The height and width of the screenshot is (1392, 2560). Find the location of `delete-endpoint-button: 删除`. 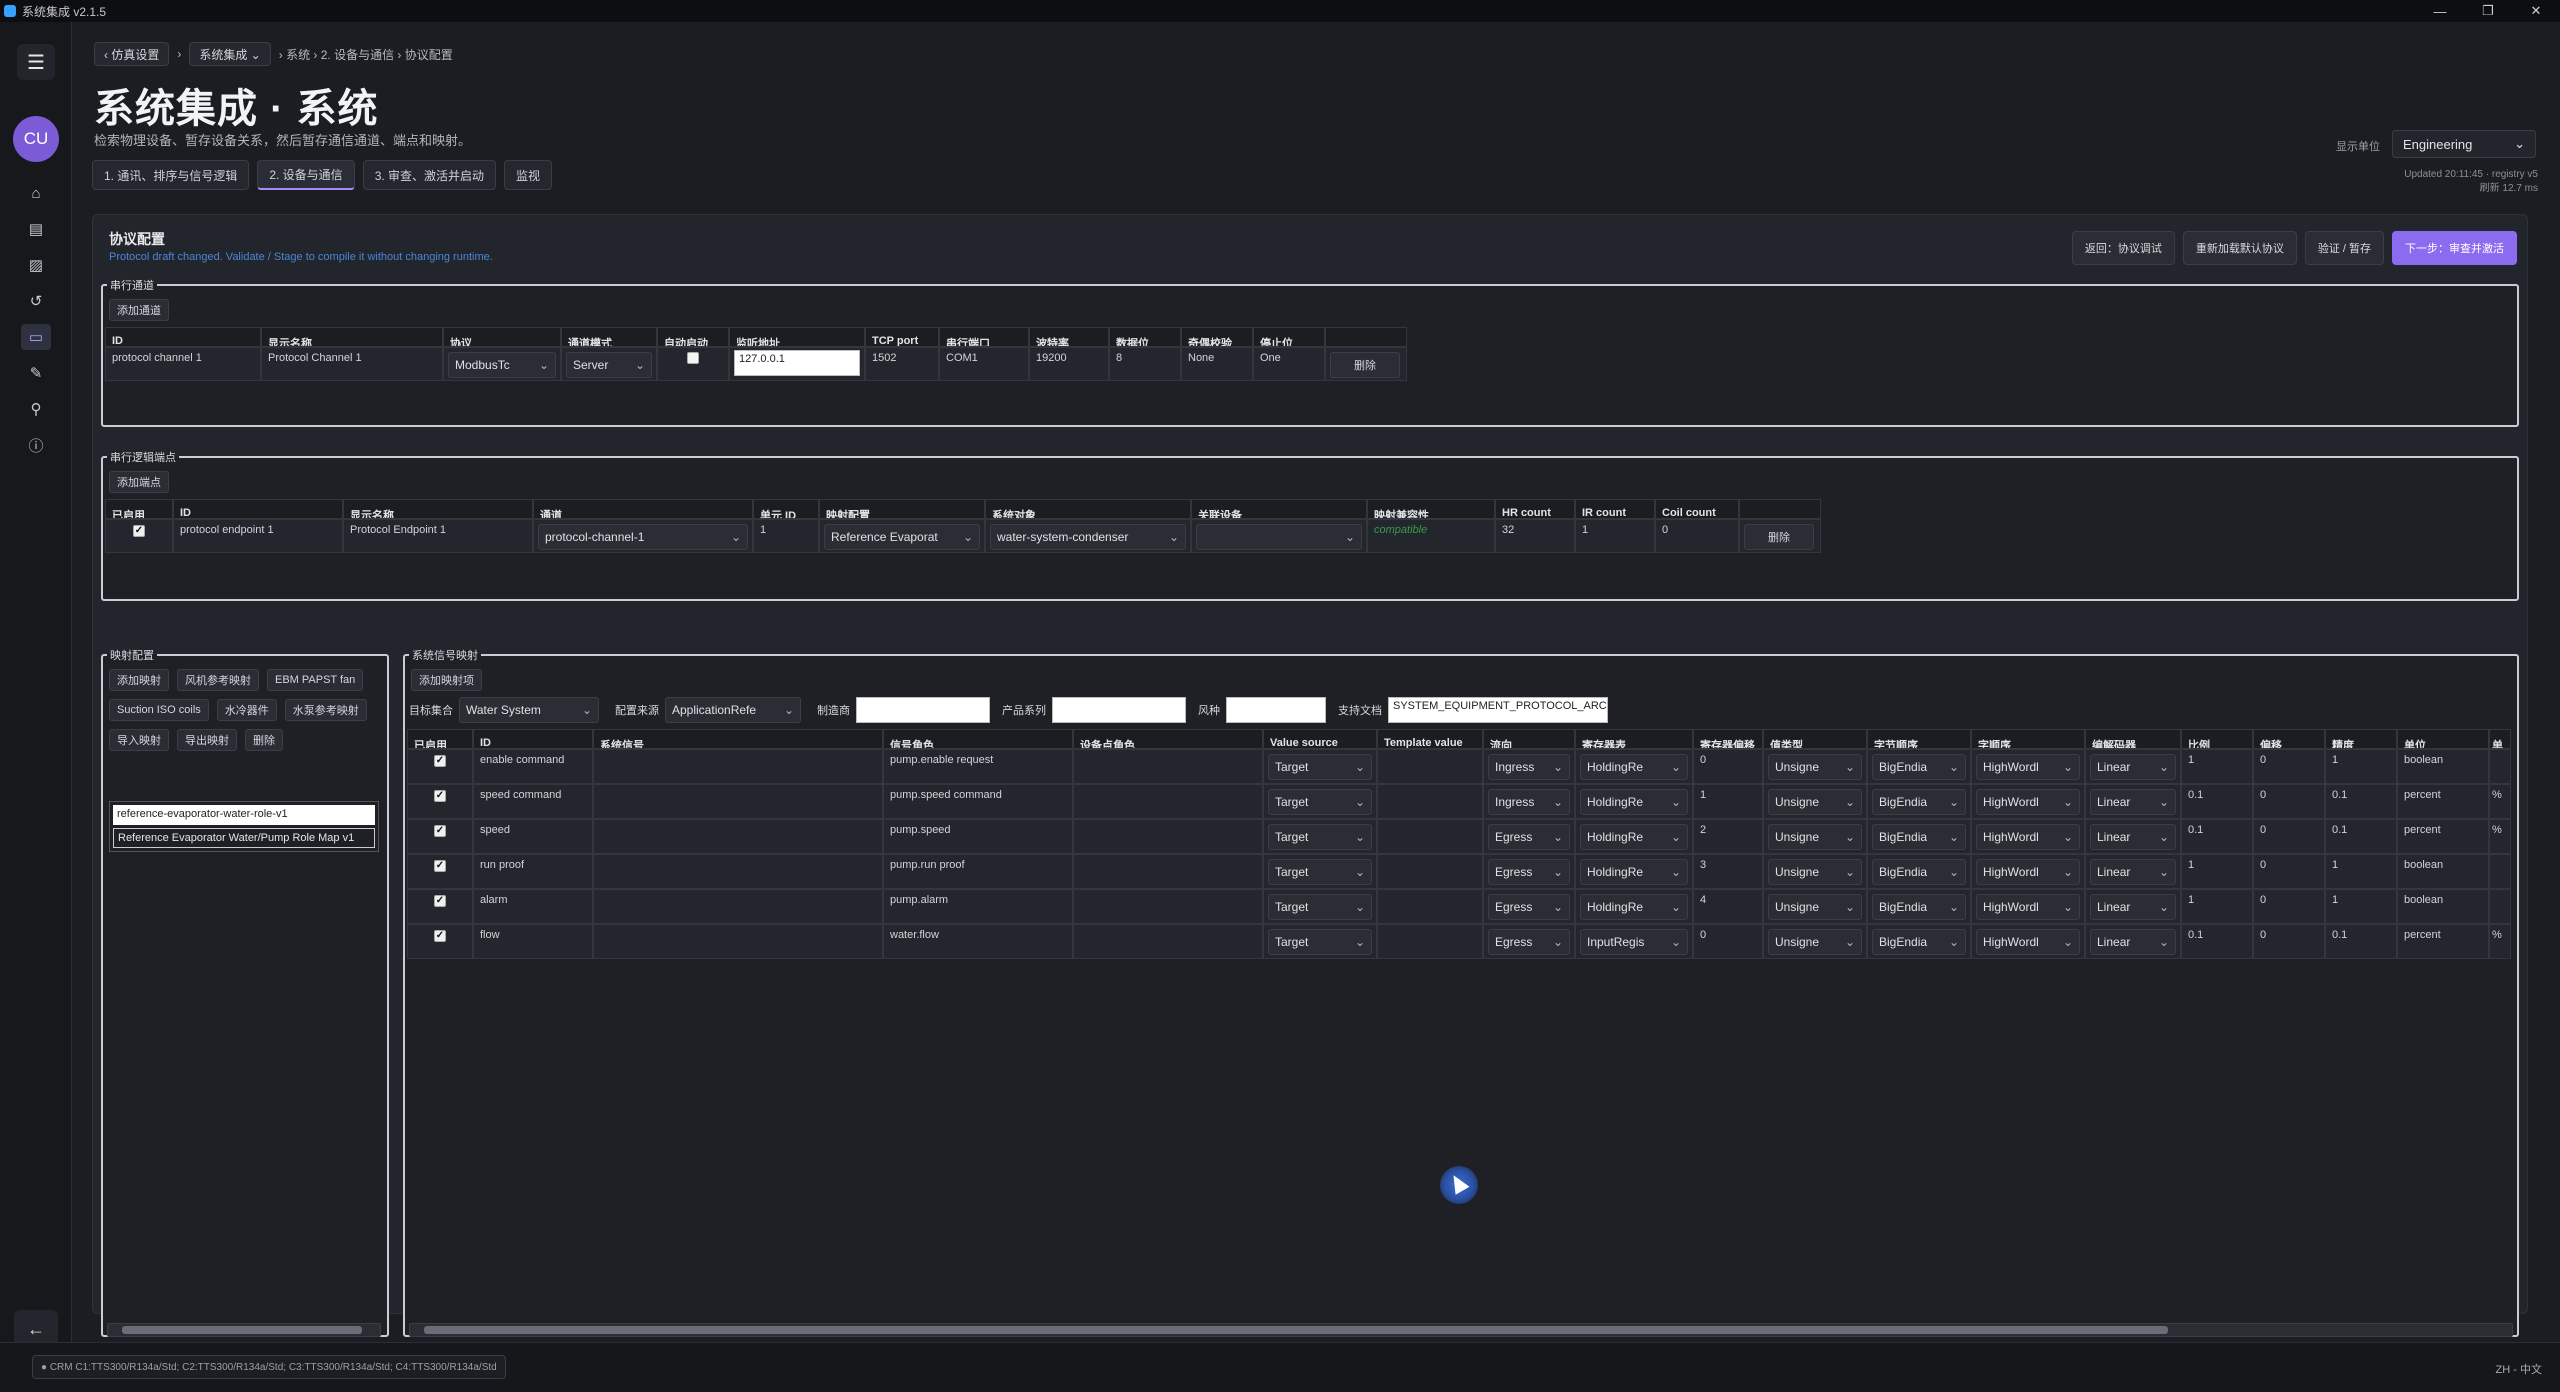

delete-endpoint-button: 删除 is located at coordinates (1779, 537).